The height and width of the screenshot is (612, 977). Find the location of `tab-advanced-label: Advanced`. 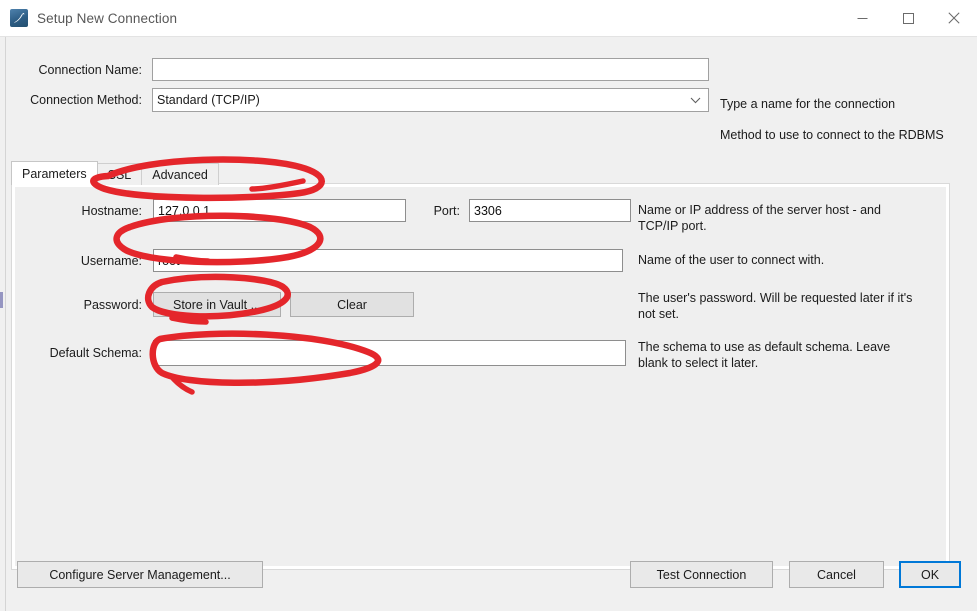

tab-advanced-label: Advanced is located at coordinates (180, 174).